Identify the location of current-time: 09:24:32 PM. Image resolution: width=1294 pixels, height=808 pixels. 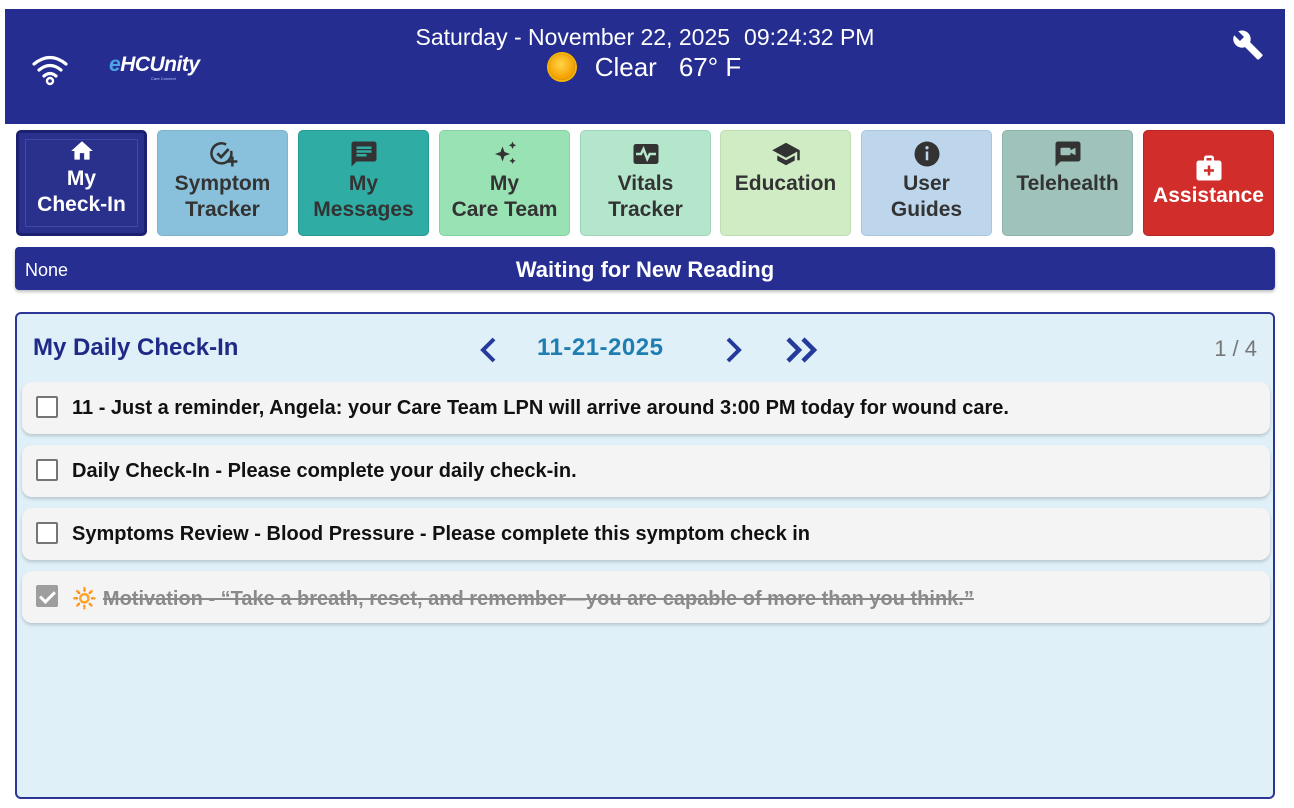
(809, 37).